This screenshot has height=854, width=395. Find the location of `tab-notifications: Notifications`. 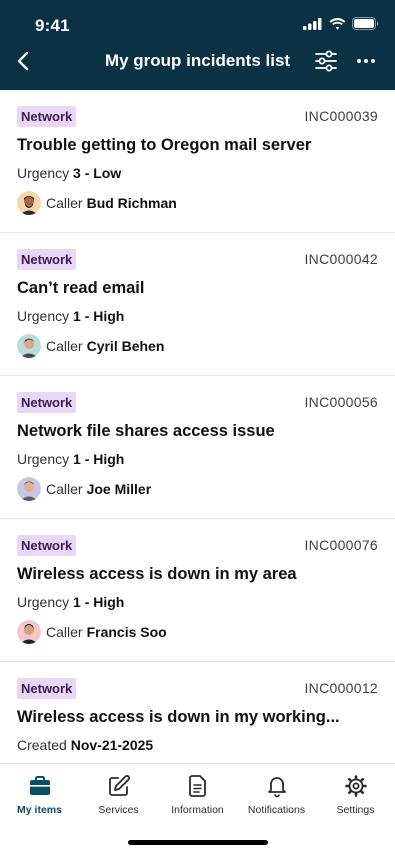

tab-notifications: Notifications is located at coordinates (276, 795).